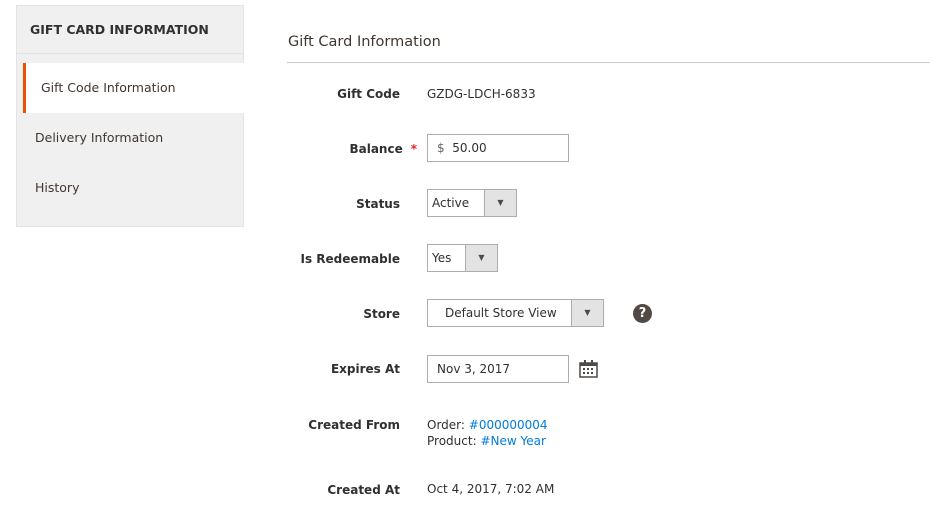 This screenshot has width=930, height=516. What do you see at coordinates (446, 425) in the screenshot?
I see `order-label: Order:` at bounding box center [446, 425].